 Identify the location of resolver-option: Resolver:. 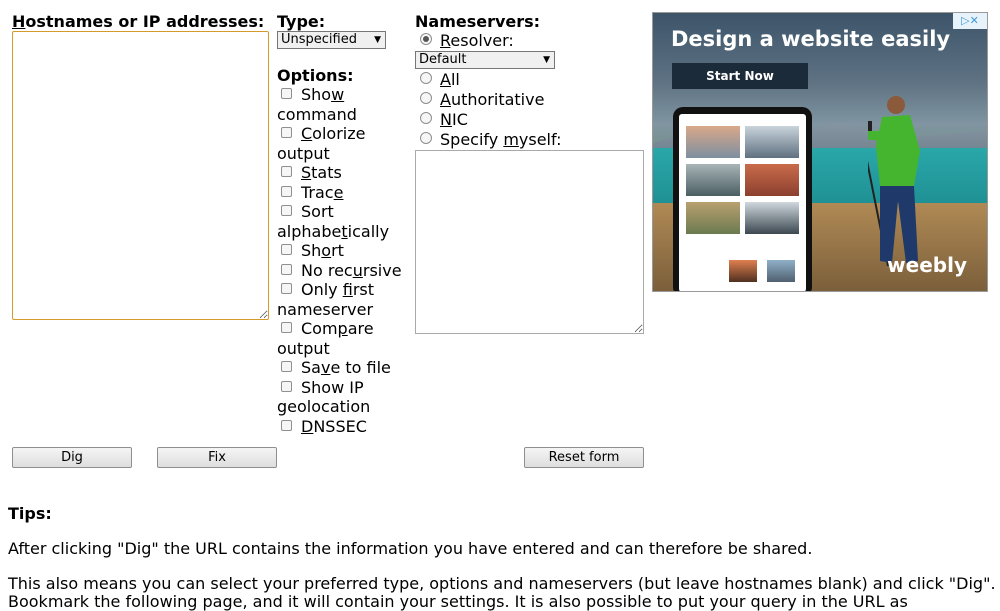
(464, 41).